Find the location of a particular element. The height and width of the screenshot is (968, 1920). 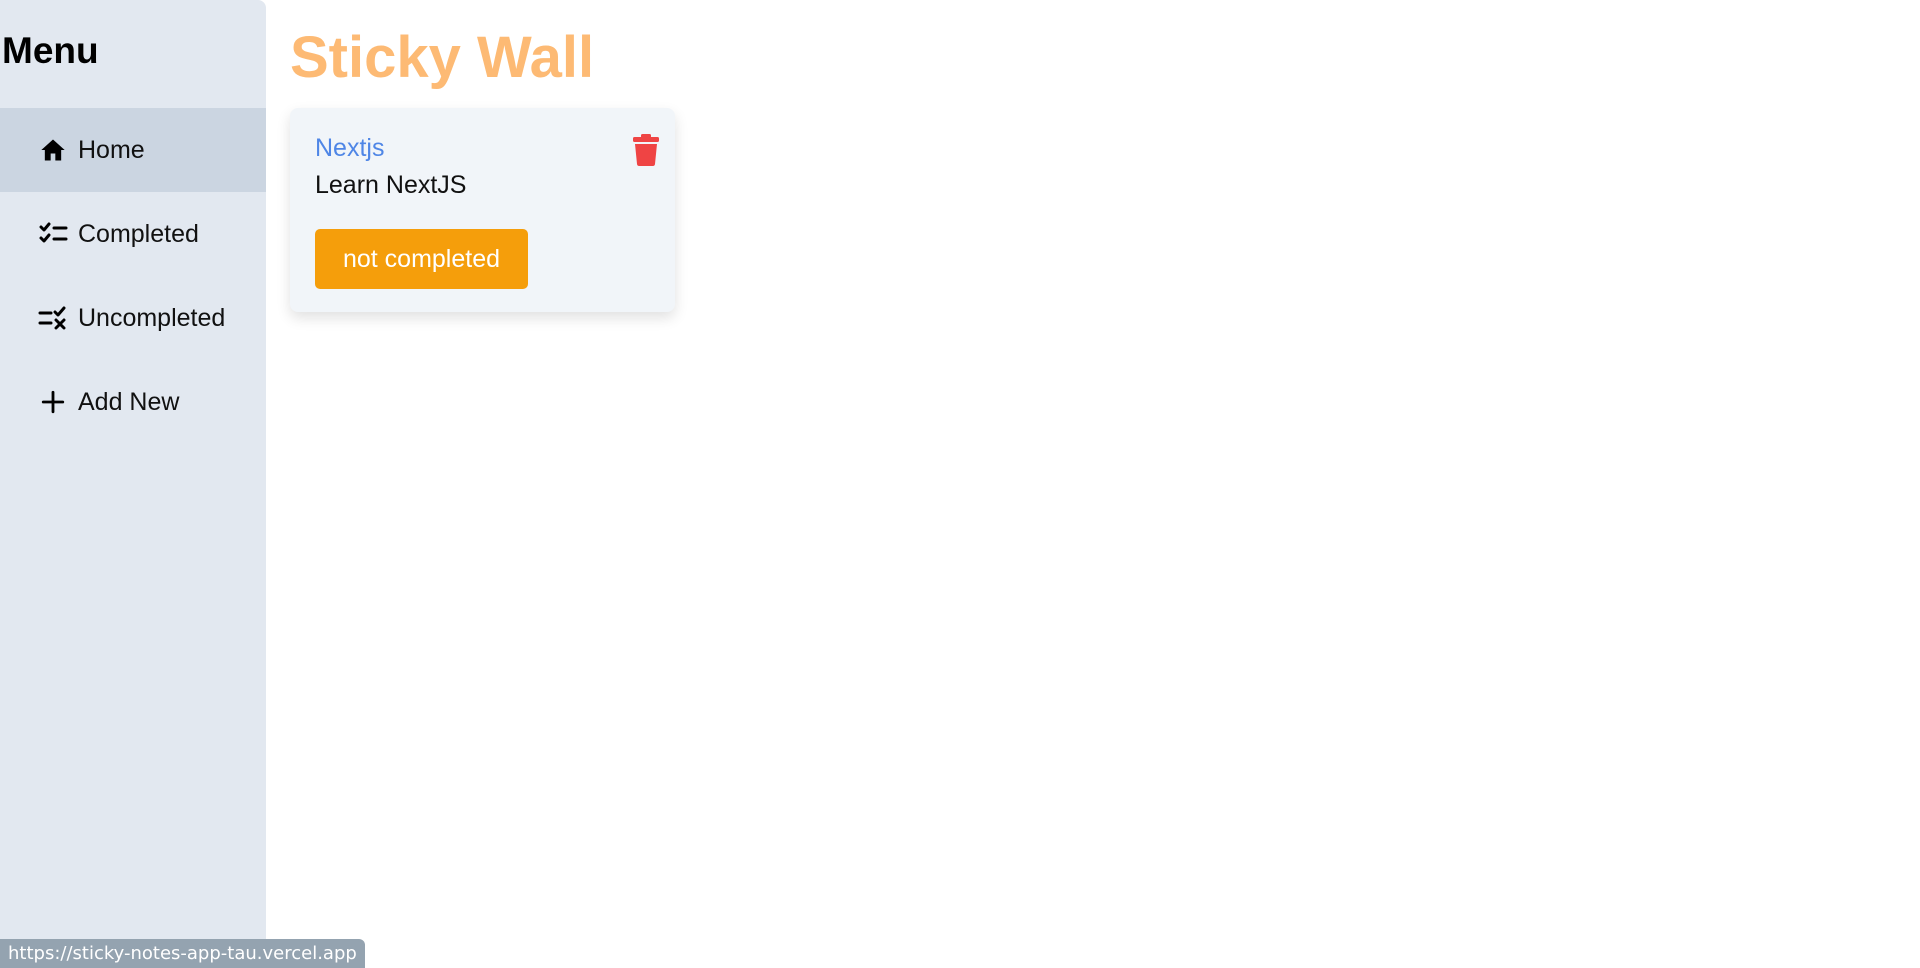

trash-icon is located at coordinates (646, 150).